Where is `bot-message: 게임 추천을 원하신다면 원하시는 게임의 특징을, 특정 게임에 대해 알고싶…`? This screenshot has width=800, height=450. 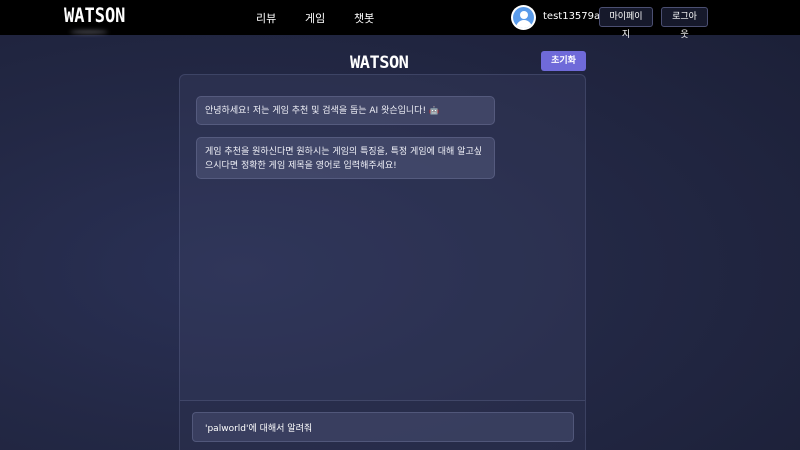
bot-message: 게임 추천을 원하신다면 원하시는 게임의 특징을, 특정 게임에 대해 알고싶… is located at coordinates (345, 158).